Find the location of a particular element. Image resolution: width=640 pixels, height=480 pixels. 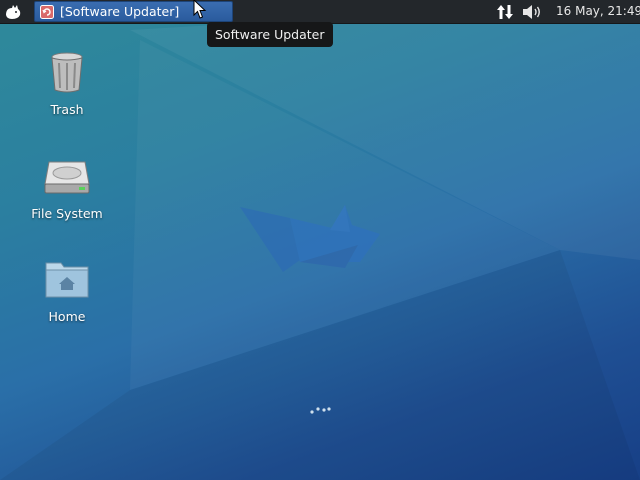

desktop-icon-file-system: File System is located at coordinates (67, 186).